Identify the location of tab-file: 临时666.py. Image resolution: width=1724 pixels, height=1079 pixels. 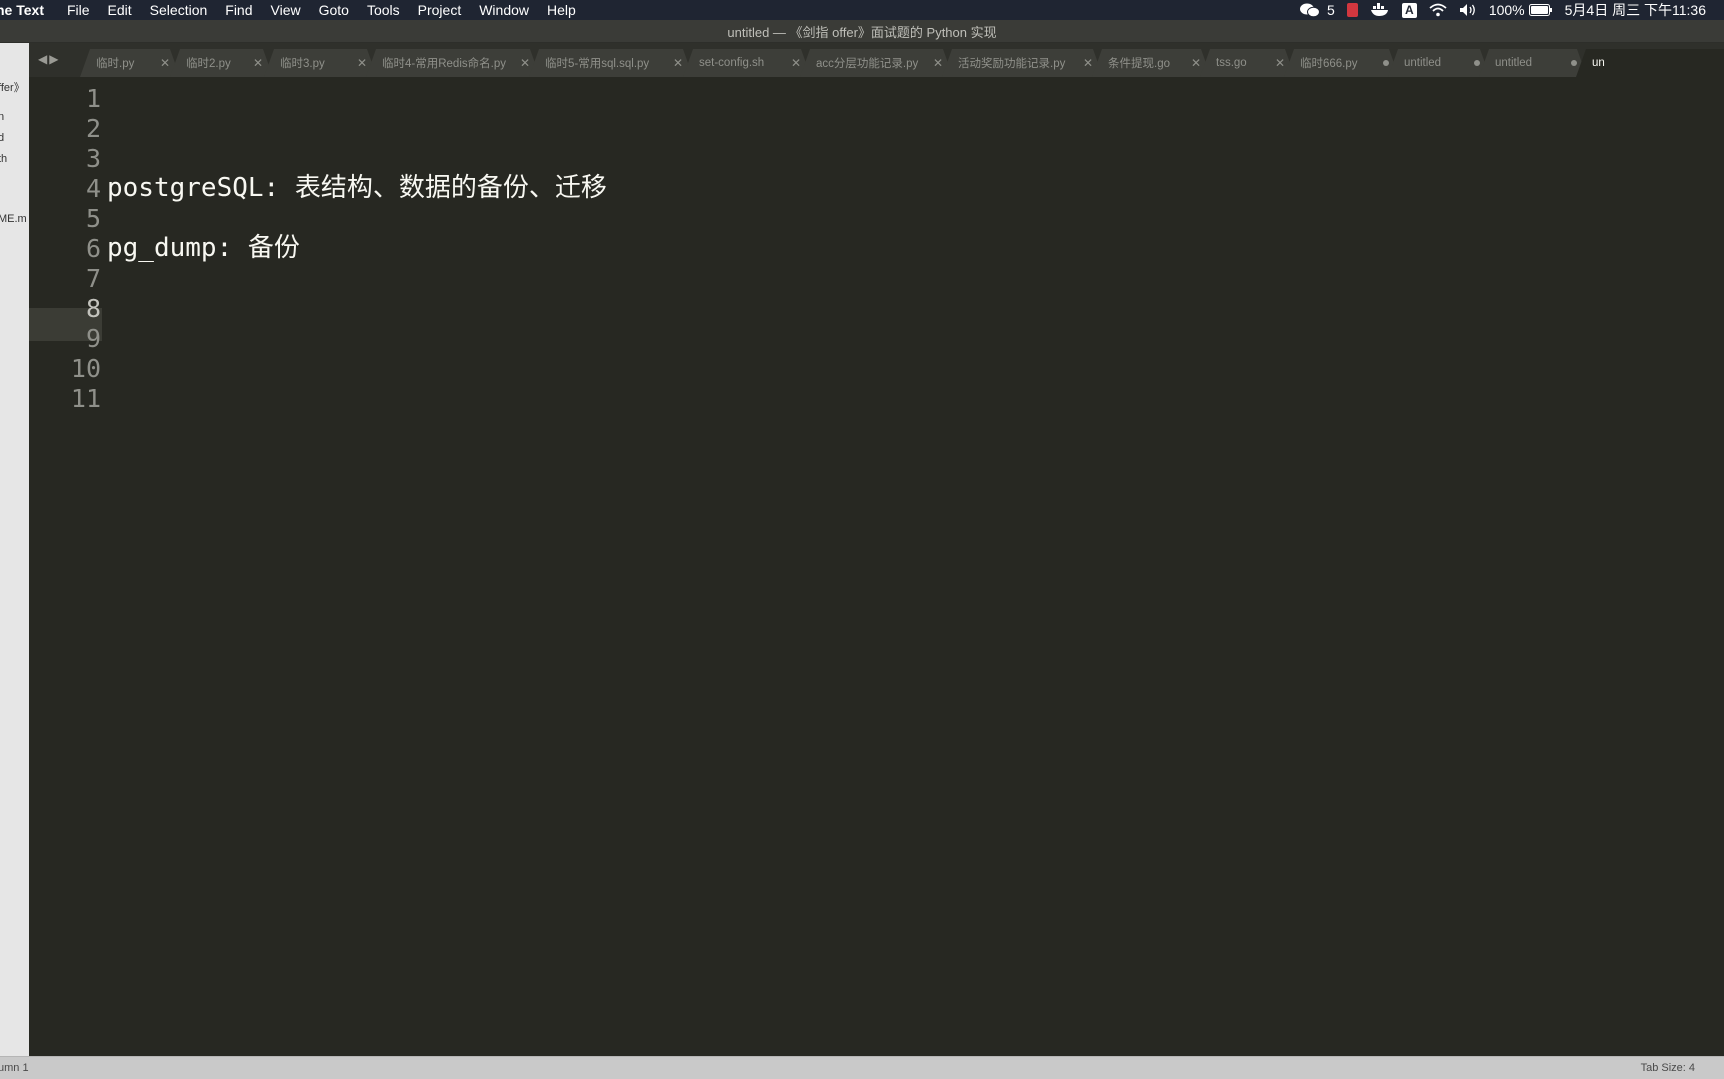
(1341, 63).